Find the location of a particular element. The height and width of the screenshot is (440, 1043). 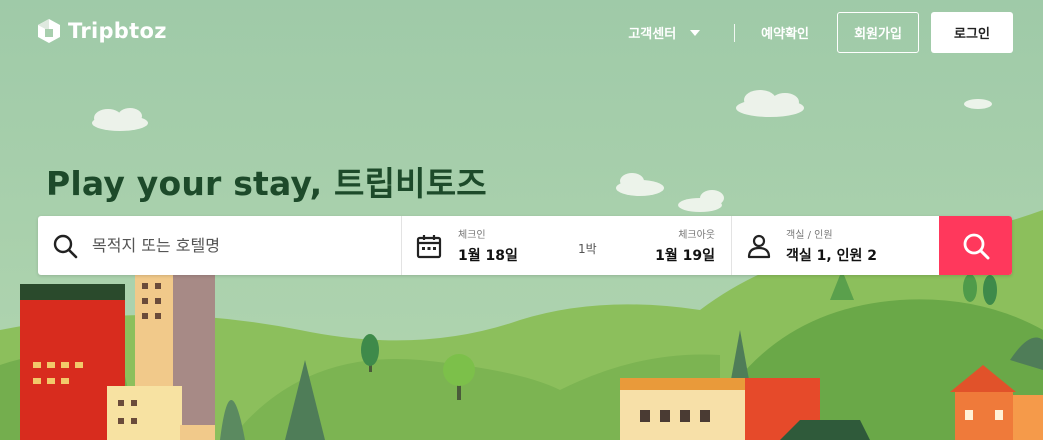

reservation-check-link: 예약확인 is located at coordinates (785, 32).